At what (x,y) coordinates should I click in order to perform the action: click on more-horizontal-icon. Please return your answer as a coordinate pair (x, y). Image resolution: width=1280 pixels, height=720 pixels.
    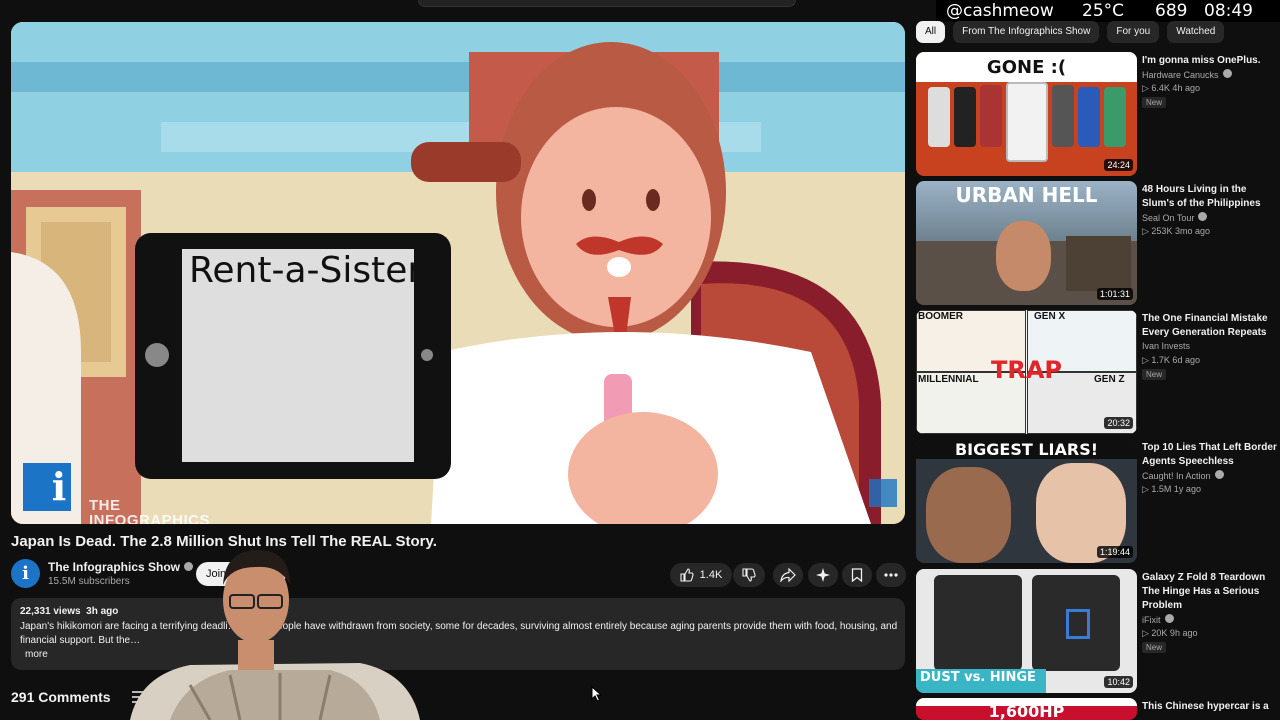
    Looking at the image, I should click on (891, 575).